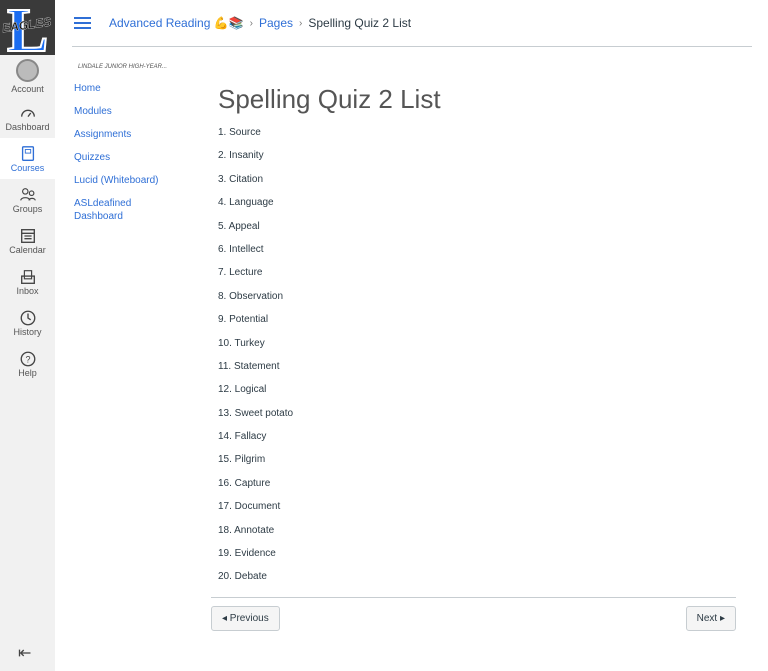  I want to click on list-item: 2. Insanity, so click(241, 156).